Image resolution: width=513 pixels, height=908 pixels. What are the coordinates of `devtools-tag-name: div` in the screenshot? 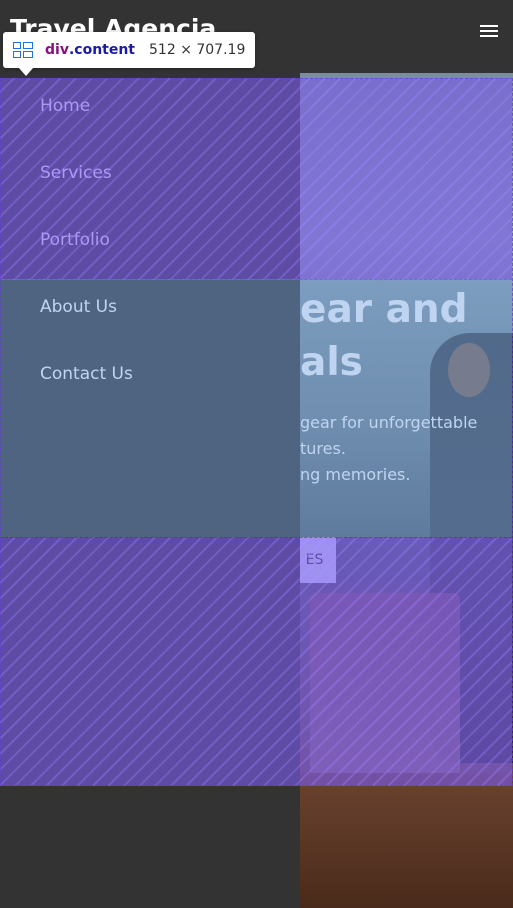 It's located at (57, 50).